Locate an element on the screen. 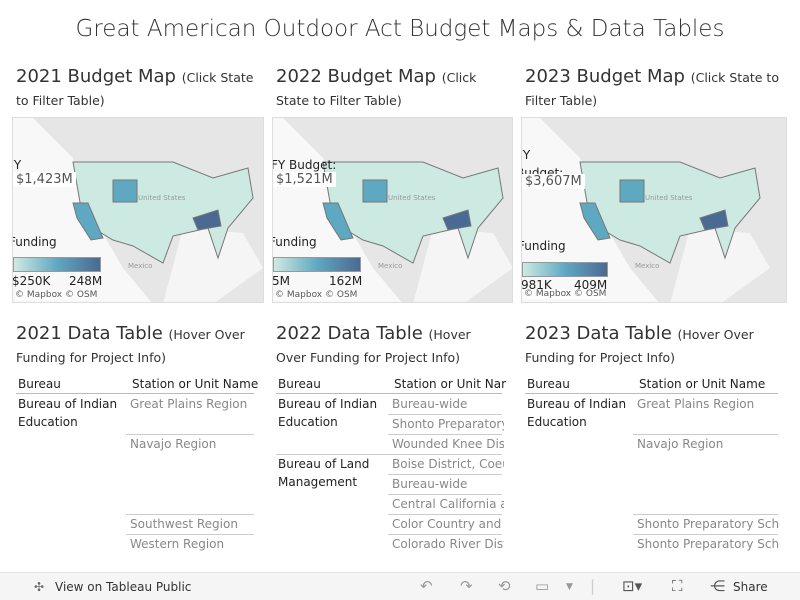 Image resolution: width=800 pixels, height=600 pixels. fy-budget-value: $3,607M is located at coordinates (553, 181).